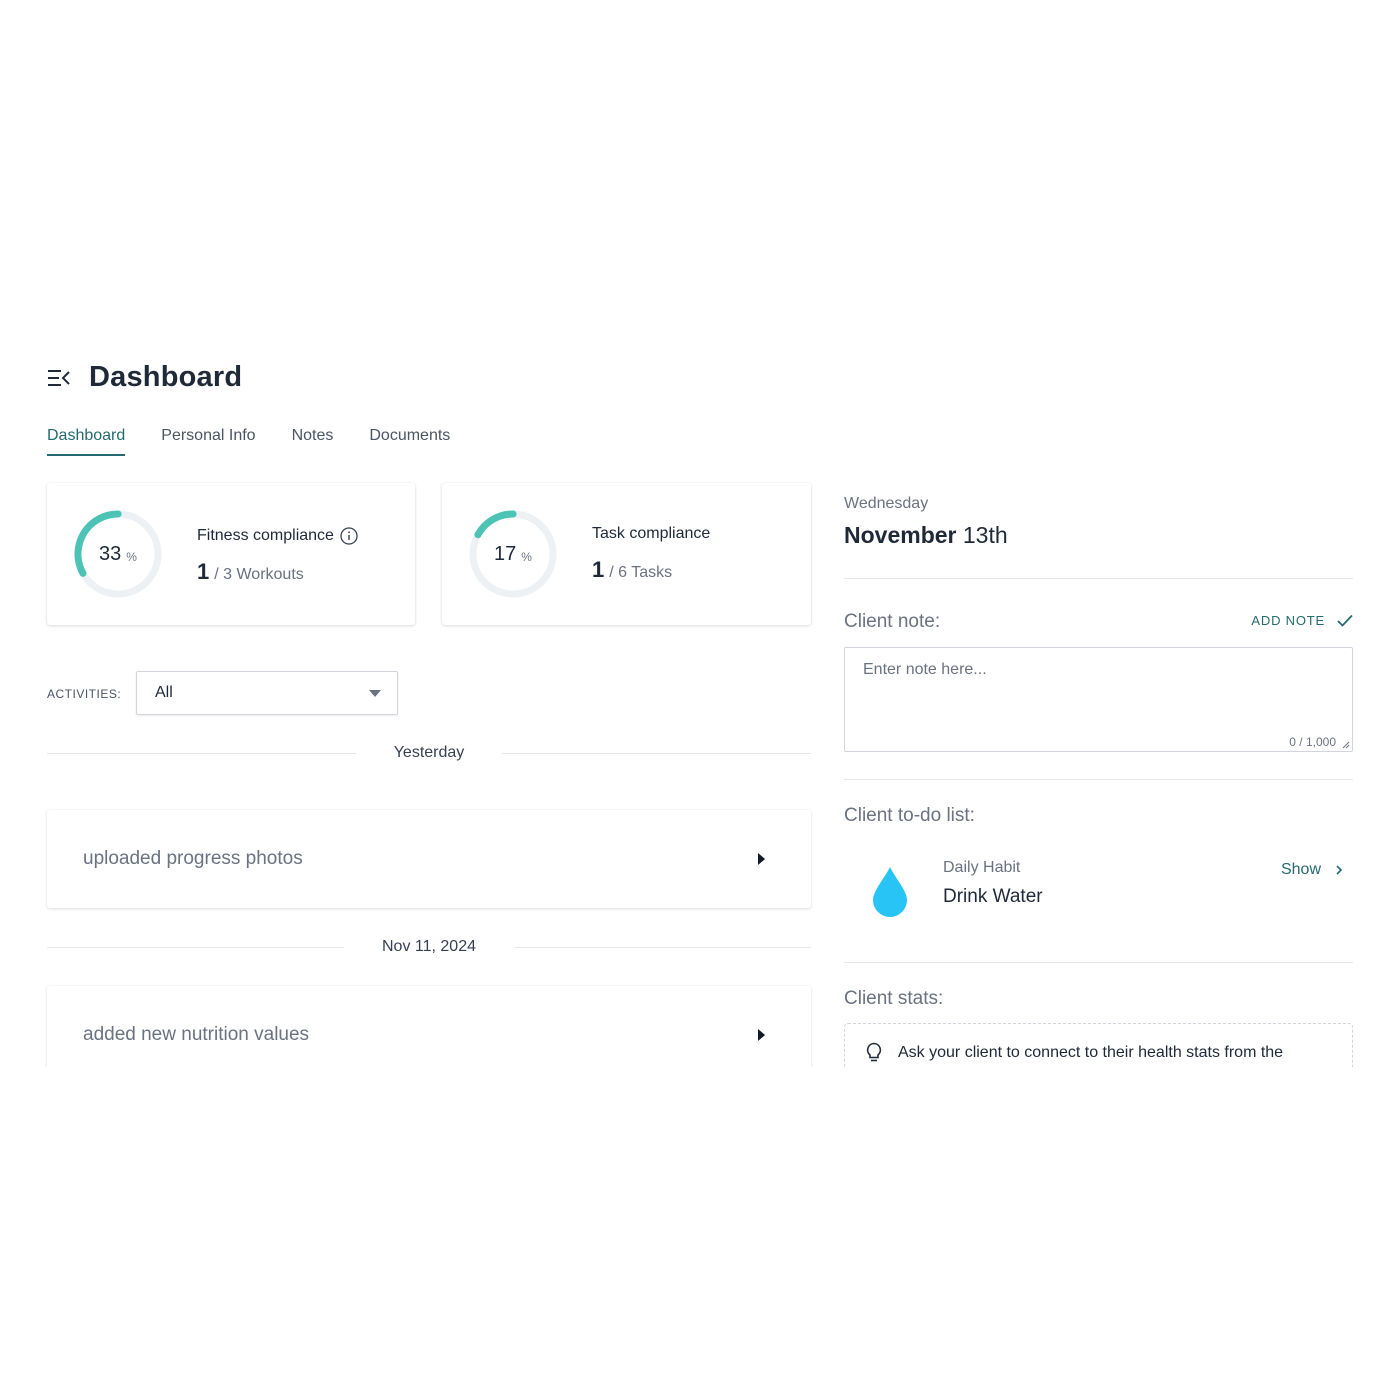 This screenshot has width=1400, height=1400. What do you see at coordinates (349, 536) in the screenshot?
I see `info-icon` at bounding box center [349, 536].